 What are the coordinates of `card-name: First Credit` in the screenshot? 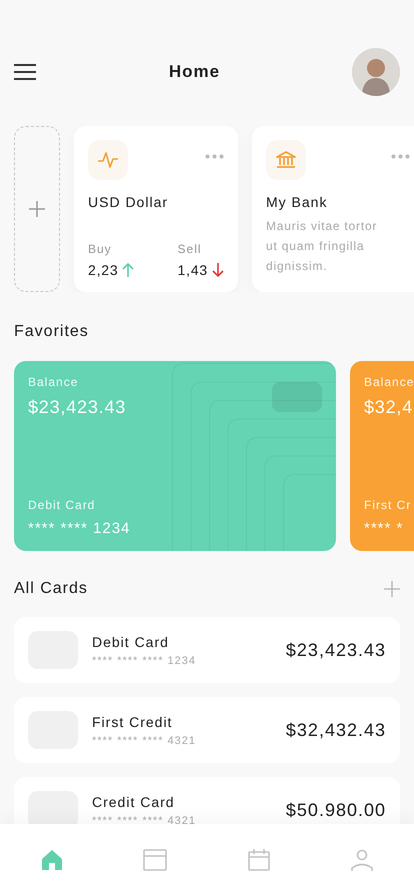 It's located at (133, 722).